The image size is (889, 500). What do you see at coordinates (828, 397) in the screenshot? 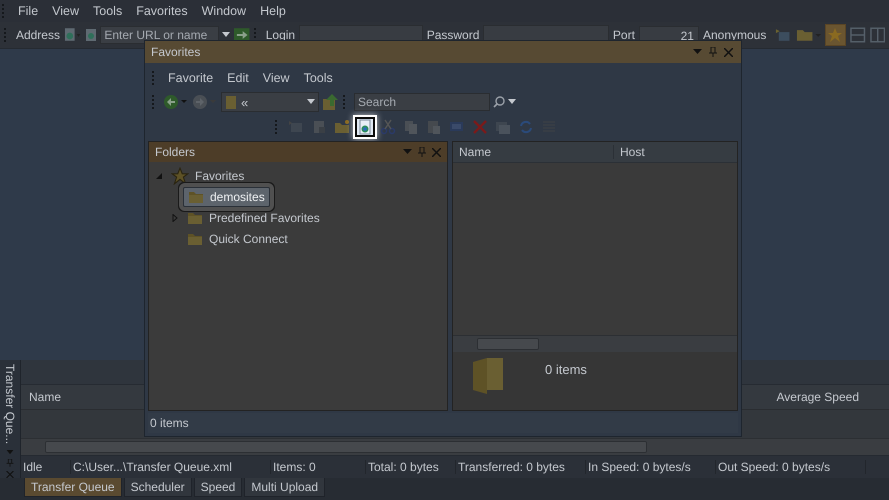
I see `column-header: Average Speed` at bounding box center [828, 397].